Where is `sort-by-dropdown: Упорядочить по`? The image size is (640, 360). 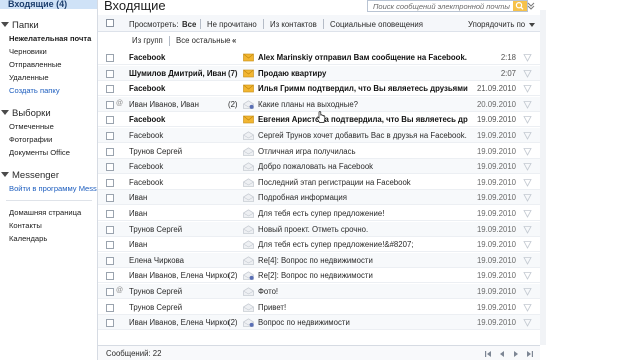 sort-by-dropdown: Упорядочить по is located at coordinates (496, 24).